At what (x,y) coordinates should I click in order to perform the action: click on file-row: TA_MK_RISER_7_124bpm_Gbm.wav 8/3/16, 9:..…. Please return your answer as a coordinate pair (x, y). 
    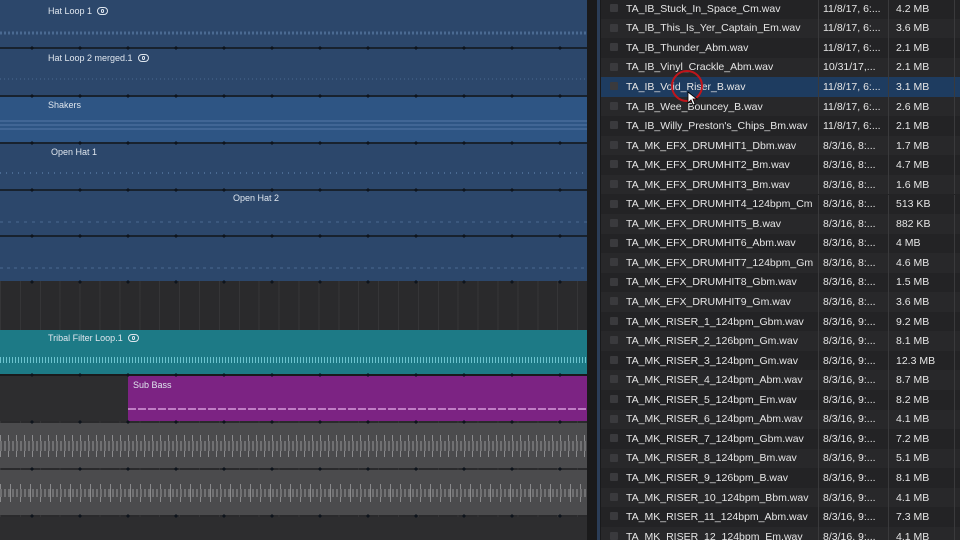
    Looking at the image, I should click on (780, 439).